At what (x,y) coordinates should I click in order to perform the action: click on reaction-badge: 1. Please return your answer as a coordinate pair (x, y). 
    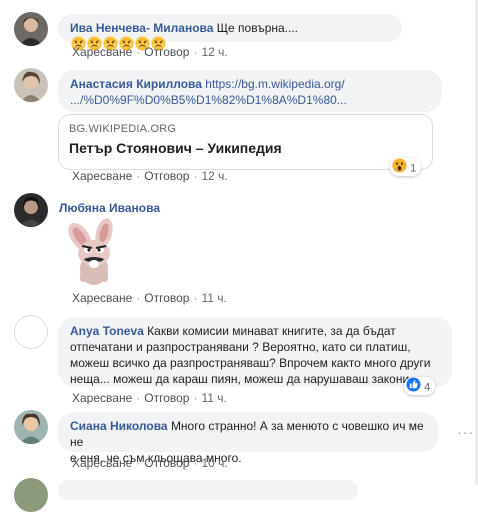
    Looking at the image, I should click on (406, 168).